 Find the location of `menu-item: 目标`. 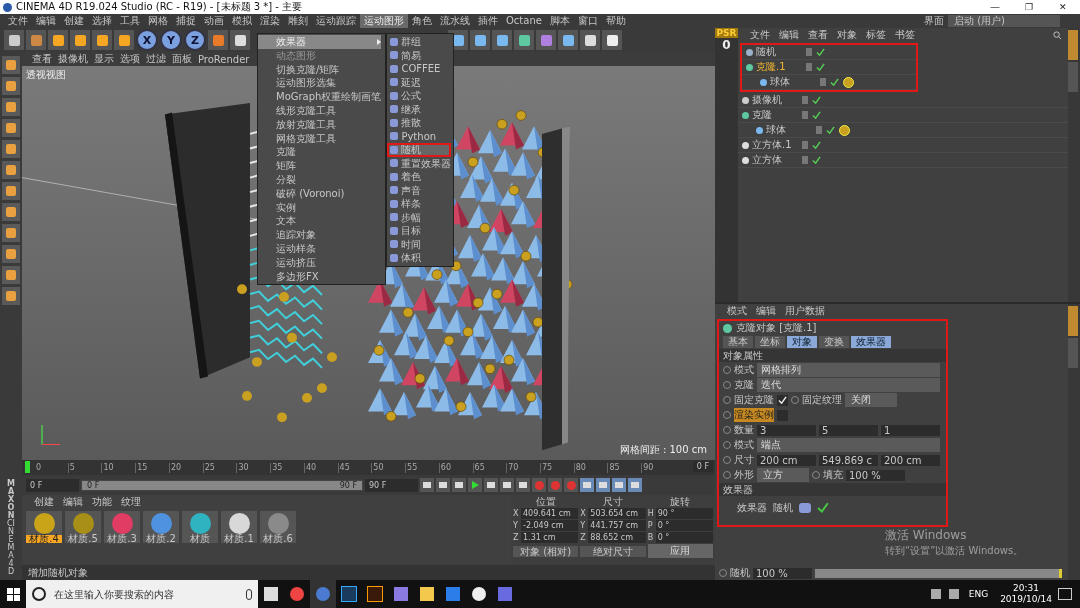

menu-item: 目标 is located at coordinates (419, 231).